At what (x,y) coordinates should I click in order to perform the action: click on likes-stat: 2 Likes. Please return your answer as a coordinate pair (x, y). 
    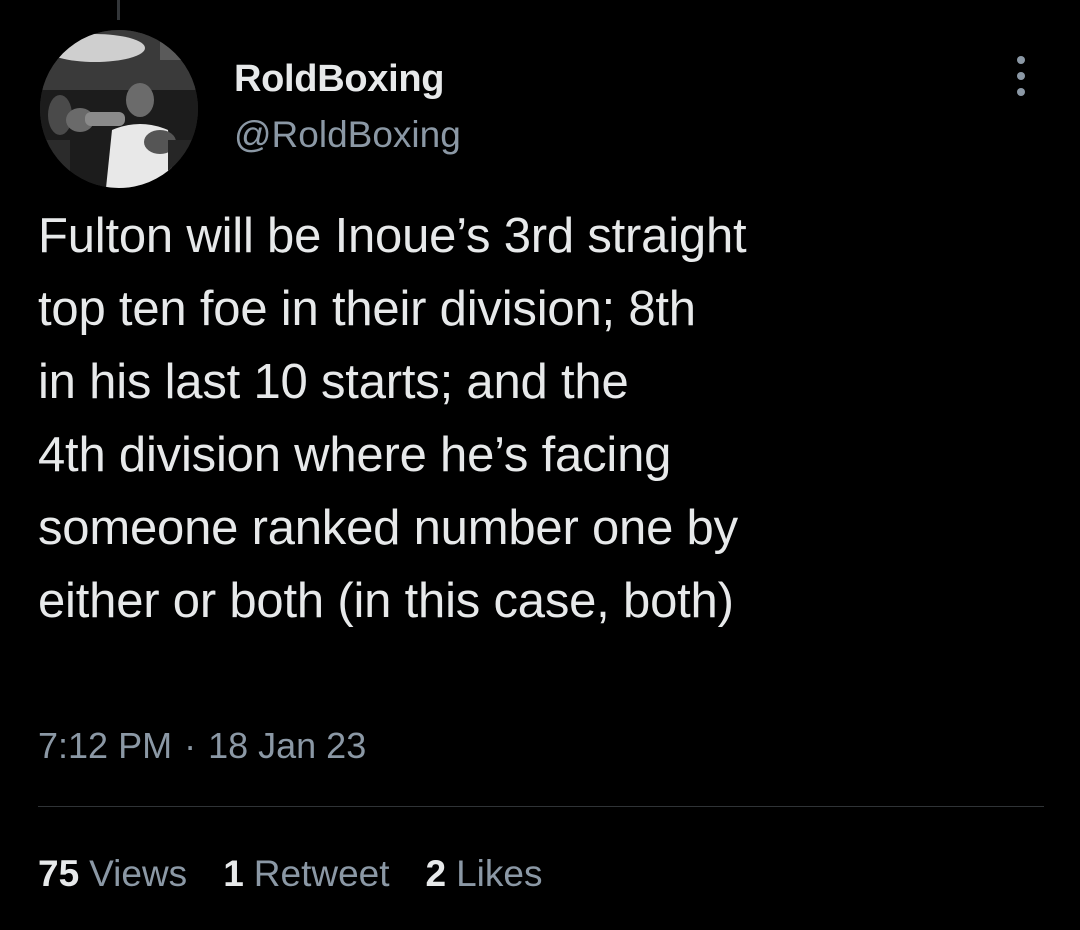
    Looking at the image, I should click on (484, 874).